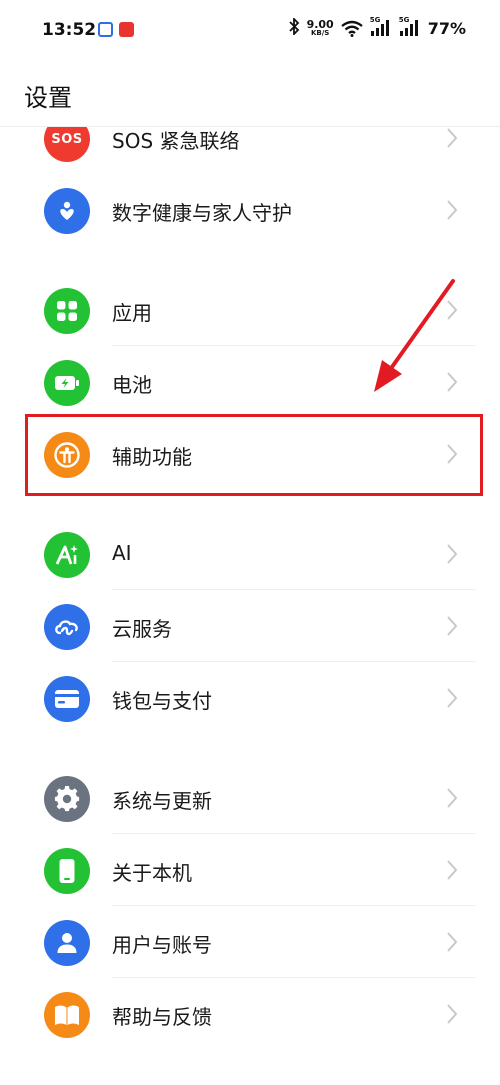 This screenshot has width=500, height=1085. What do you see at coordinates (48, 98) in the screenshot?
I see `page-title: 设置` at bounding box center [48, 98].